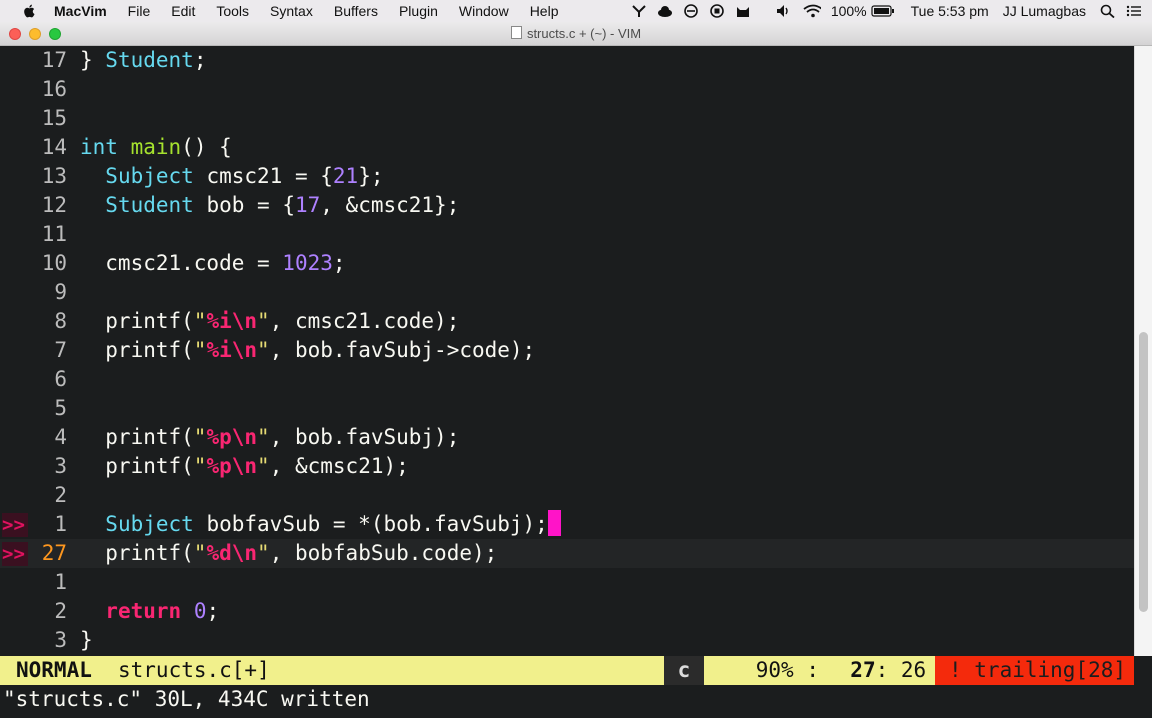  What do you see at coordinates (232, 11) in the screenshot?
I see `menu-tools: Tools` at bounding box center [232, 11].